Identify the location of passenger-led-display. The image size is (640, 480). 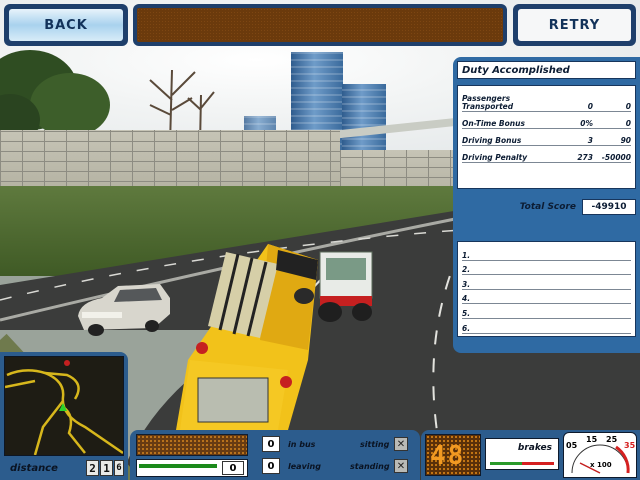
(192, 445).